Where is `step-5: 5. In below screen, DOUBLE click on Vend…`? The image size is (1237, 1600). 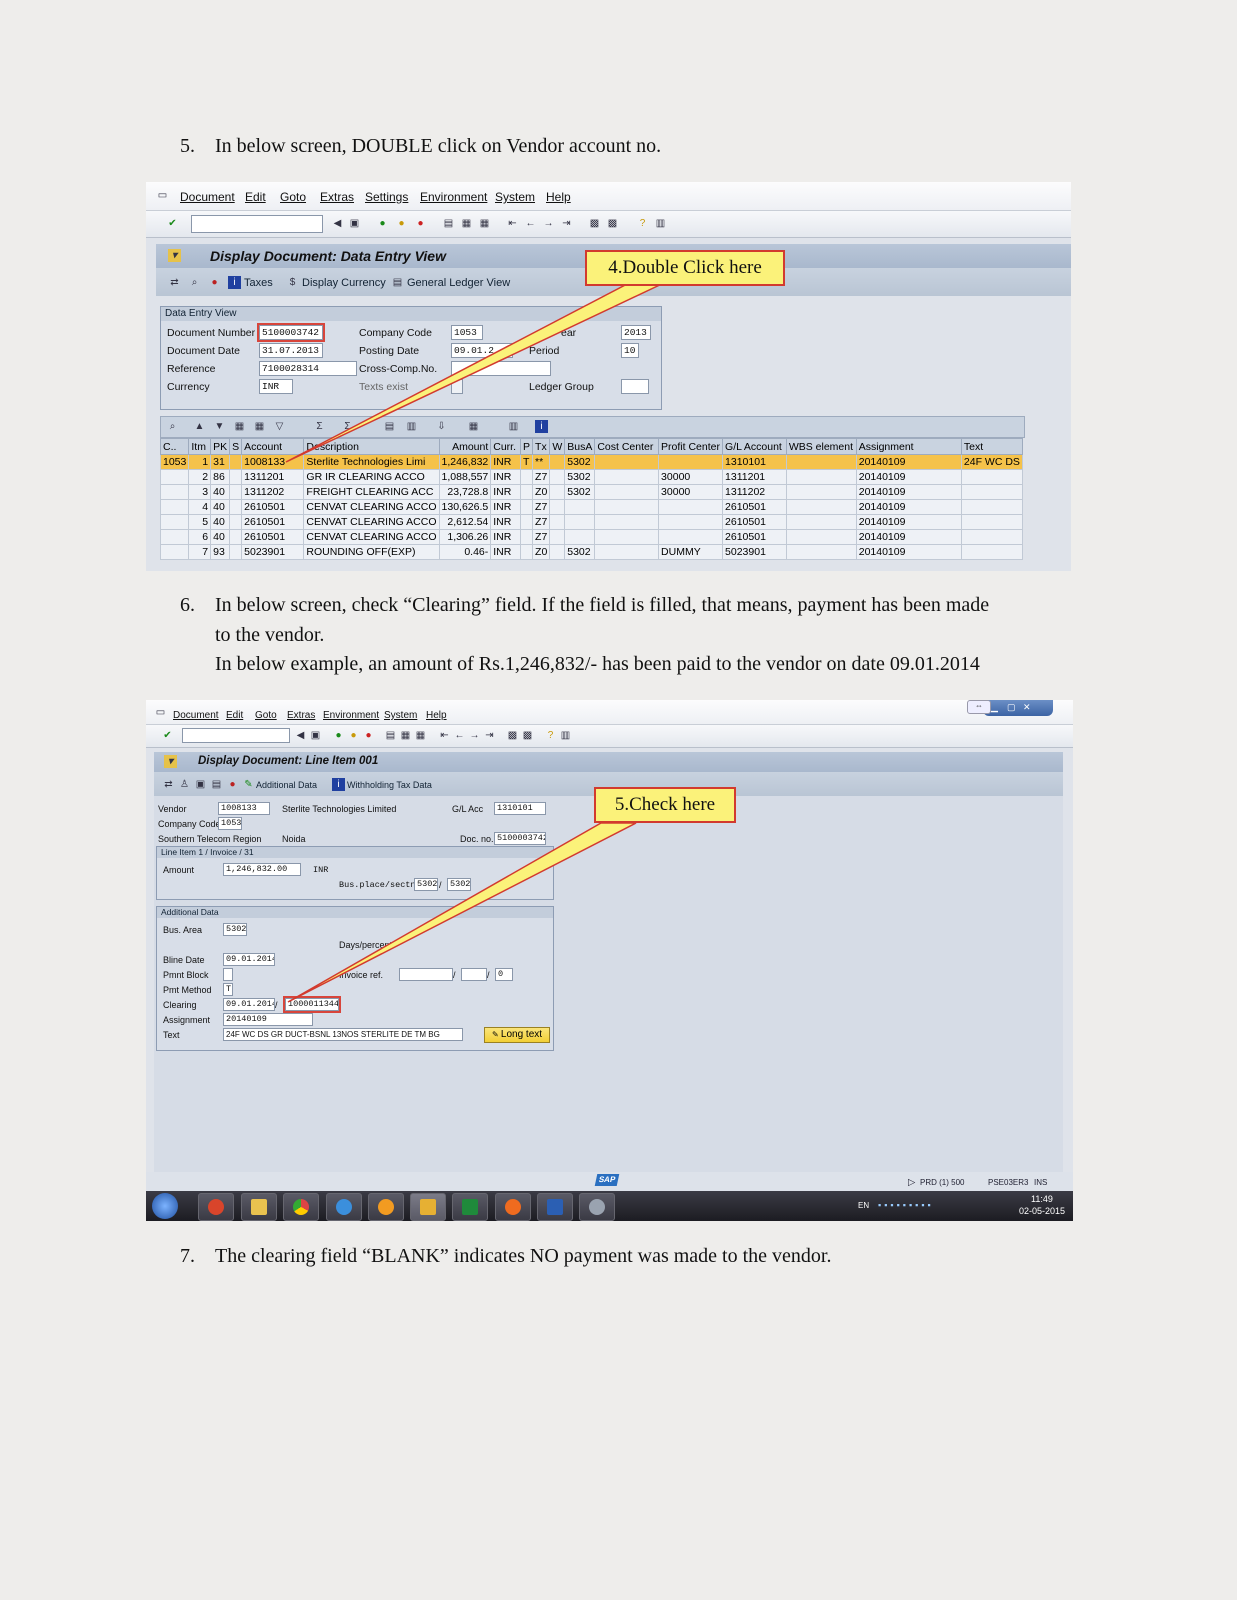 step-5: 5. In below screen, DOUBLE click on Vend… is located at coordinates (680, 146).